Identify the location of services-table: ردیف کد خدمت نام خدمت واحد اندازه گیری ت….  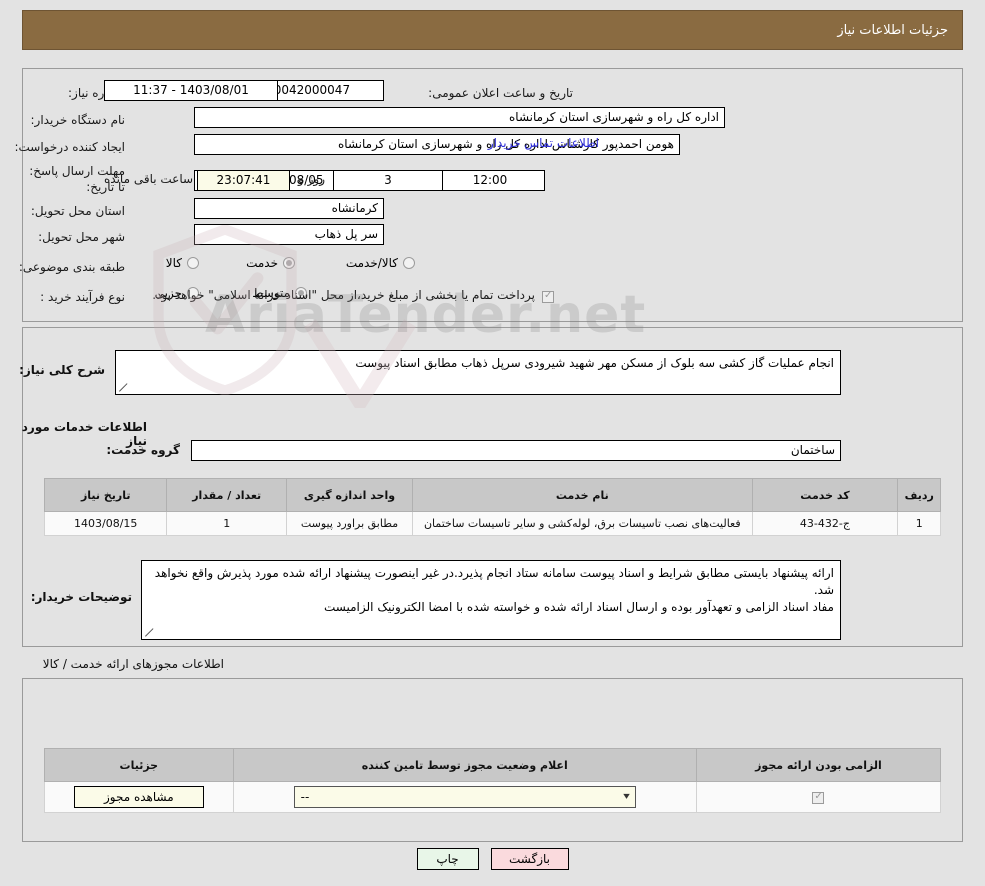
(492, 507).